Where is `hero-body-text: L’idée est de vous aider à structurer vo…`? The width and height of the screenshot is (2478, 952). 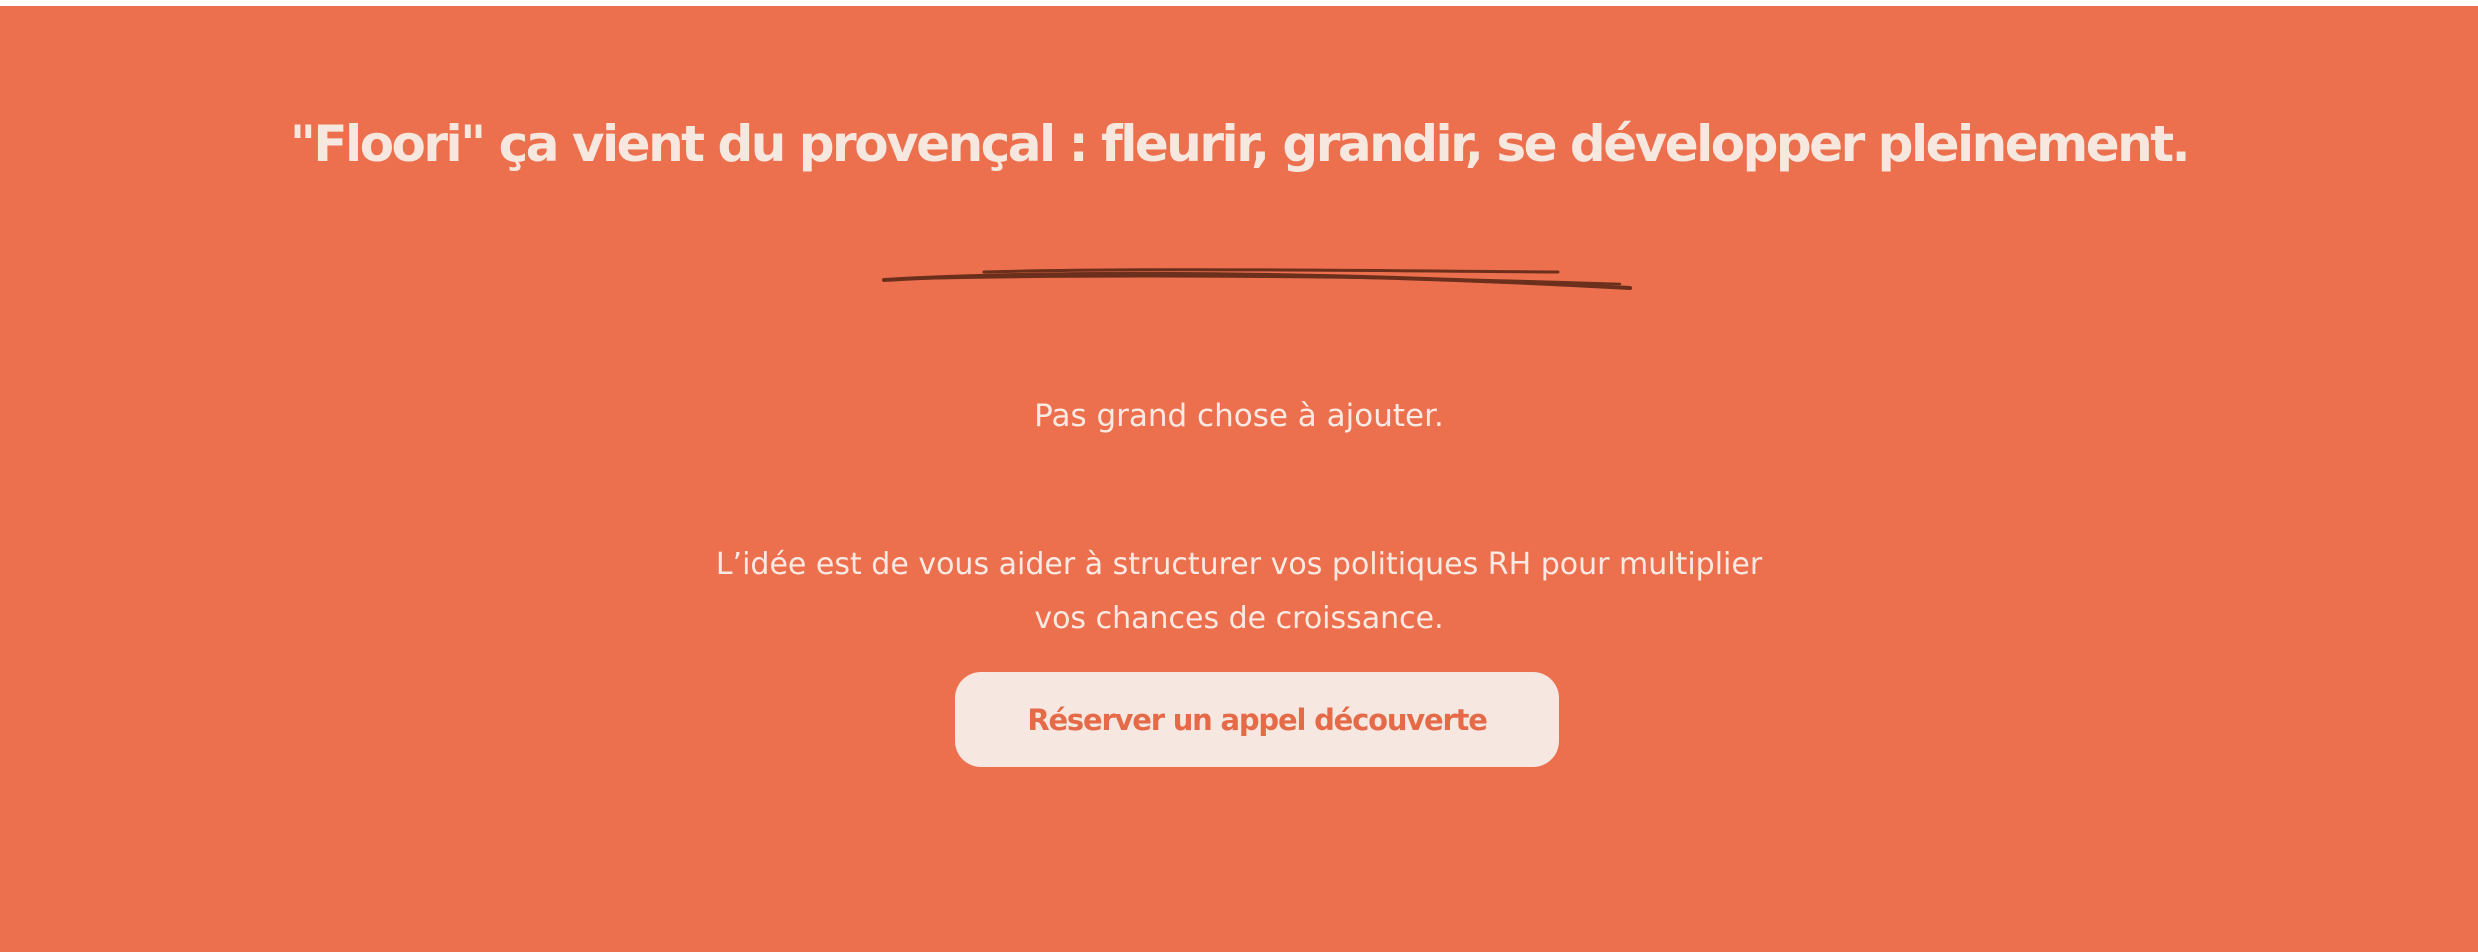
hero-body-text: L’idée est de vous aider à structurer vo… is located at coordinates (1239, 591).